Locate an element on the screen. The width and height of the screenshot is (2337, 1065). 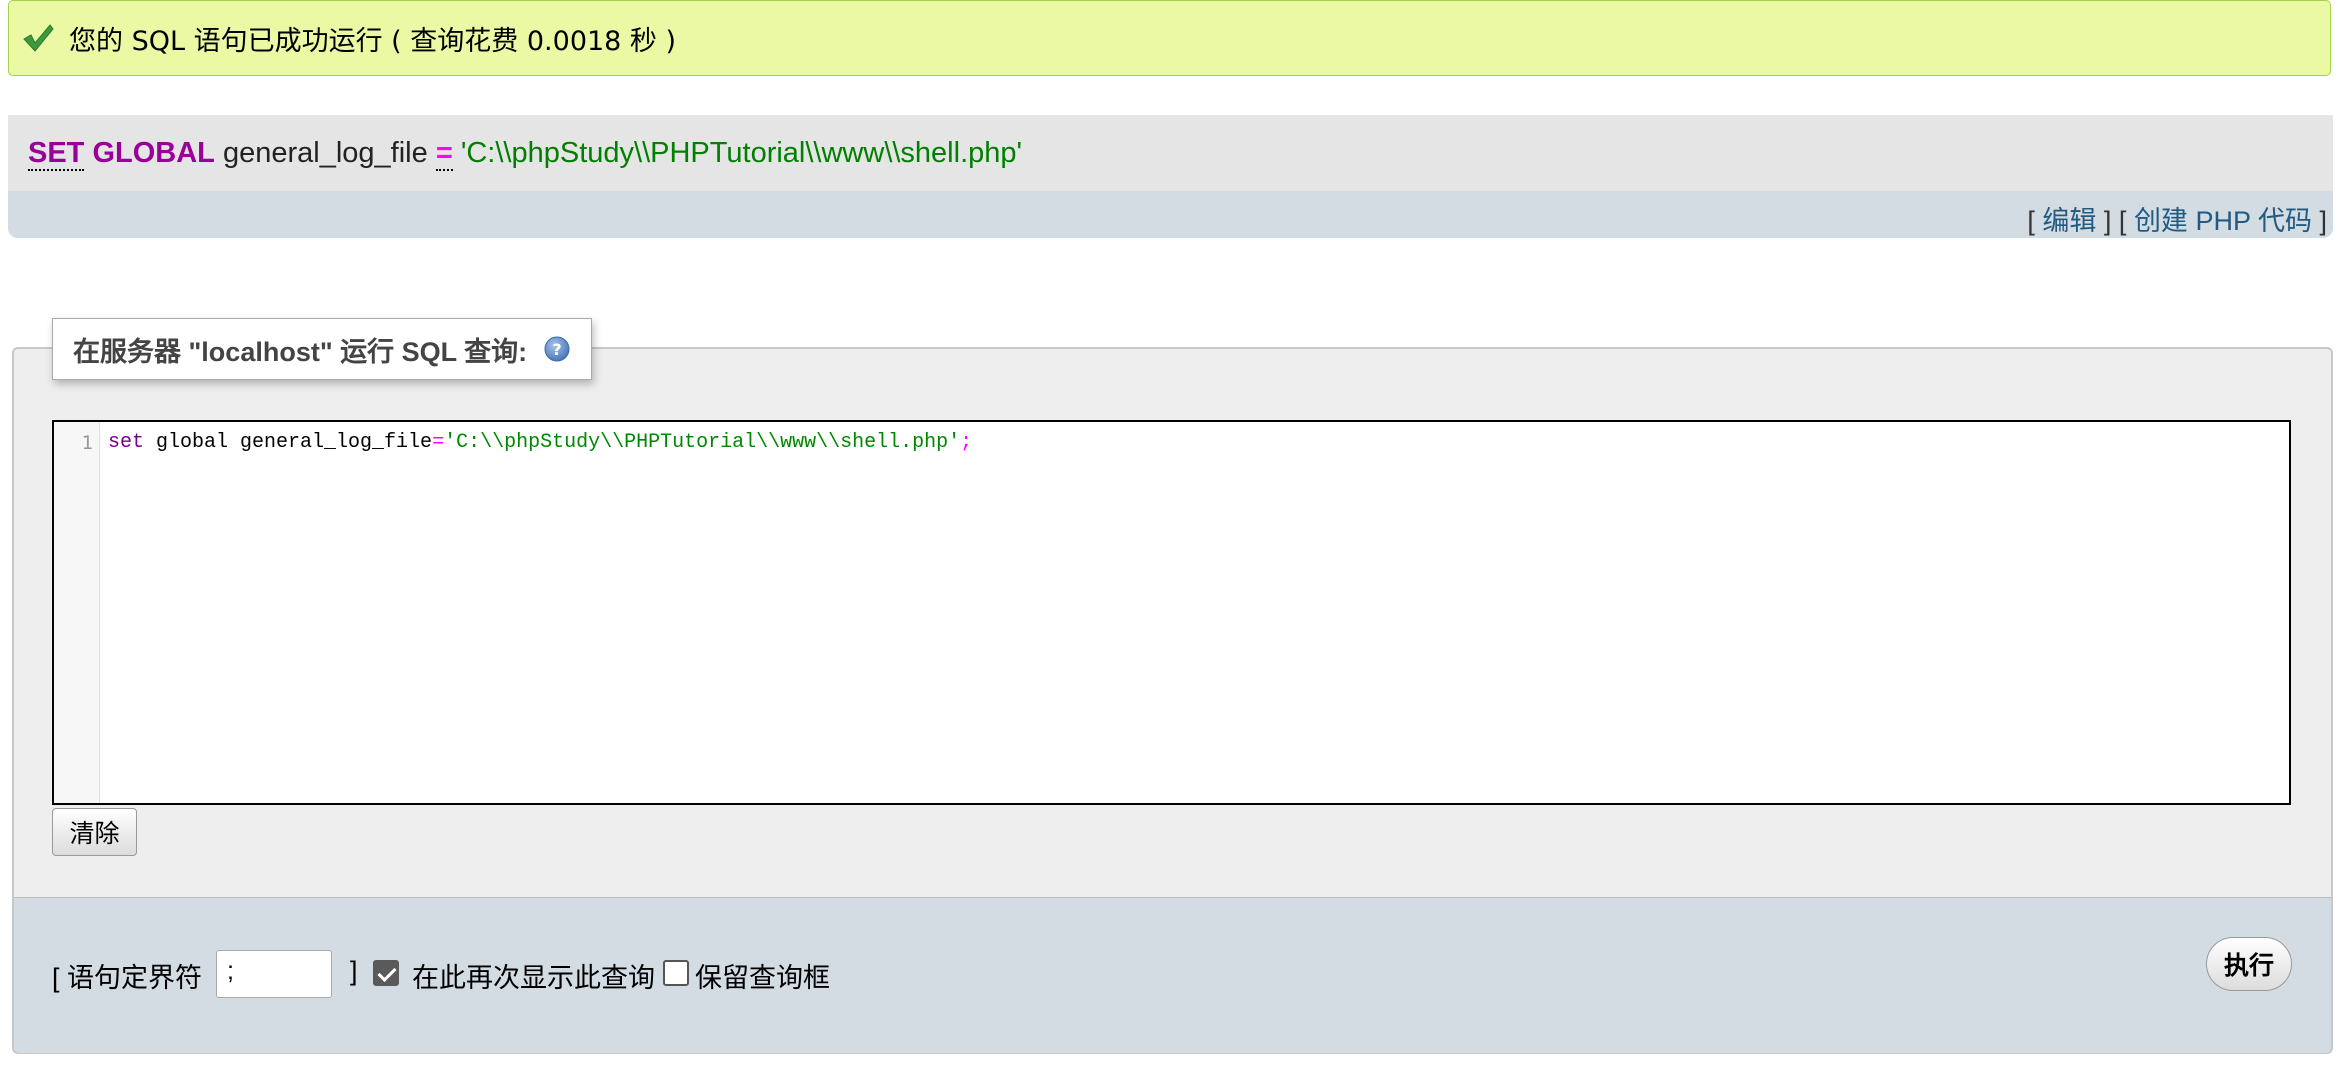
line-number: 1 is located at coordinates (87, 443).